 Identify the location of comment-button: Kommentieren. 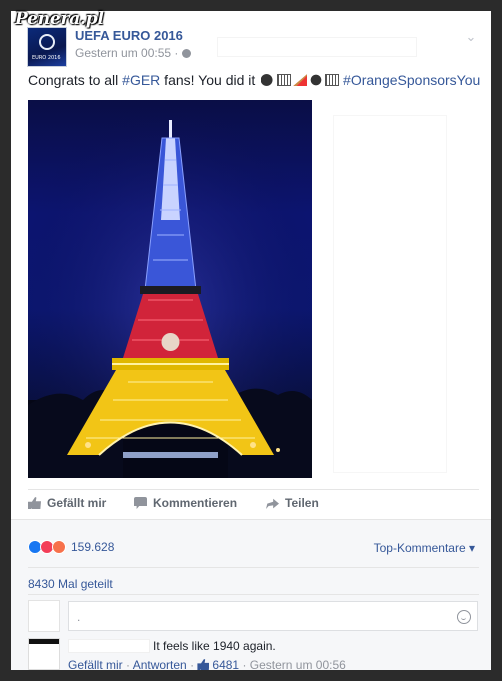
(185, 503).